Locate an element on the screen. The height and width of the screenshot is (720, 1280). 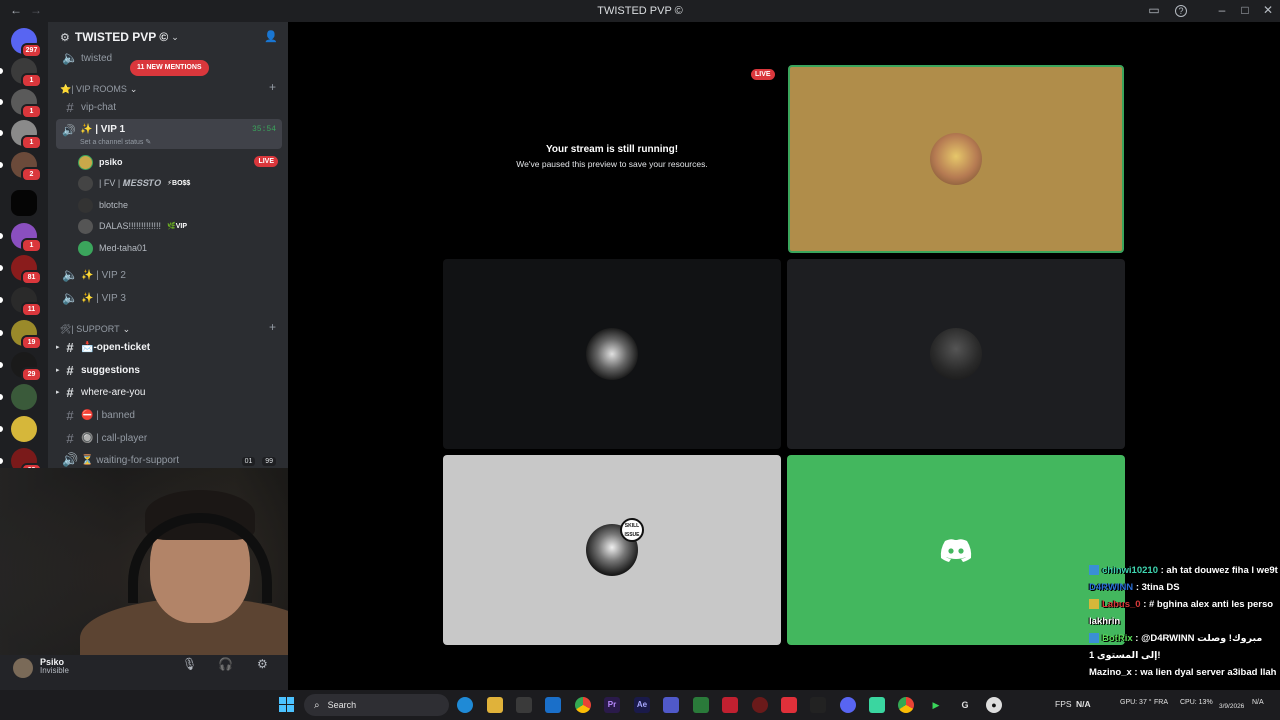
channel-label: vip-chat is located at coordinates (99, 107).